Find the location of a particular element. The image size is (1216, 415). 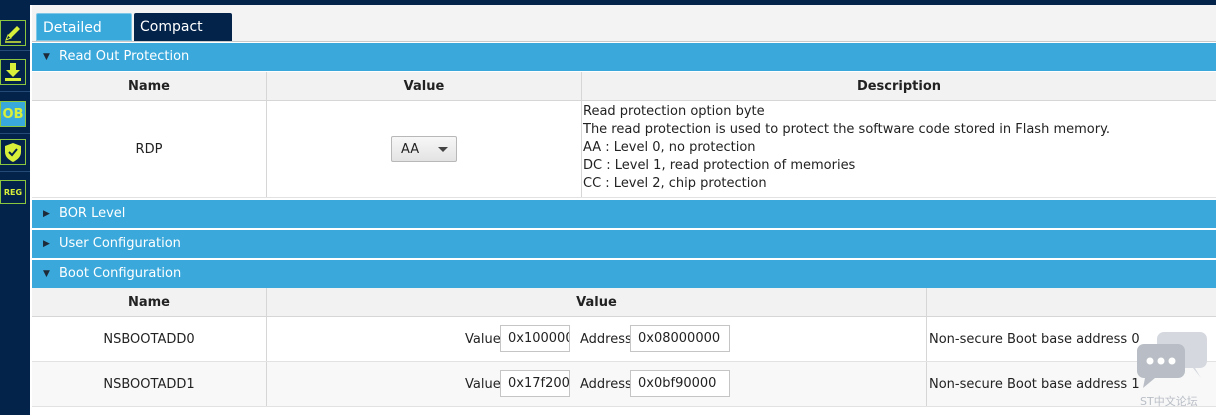

section-title: Read Out Protection is located at coordinates (124, 56).